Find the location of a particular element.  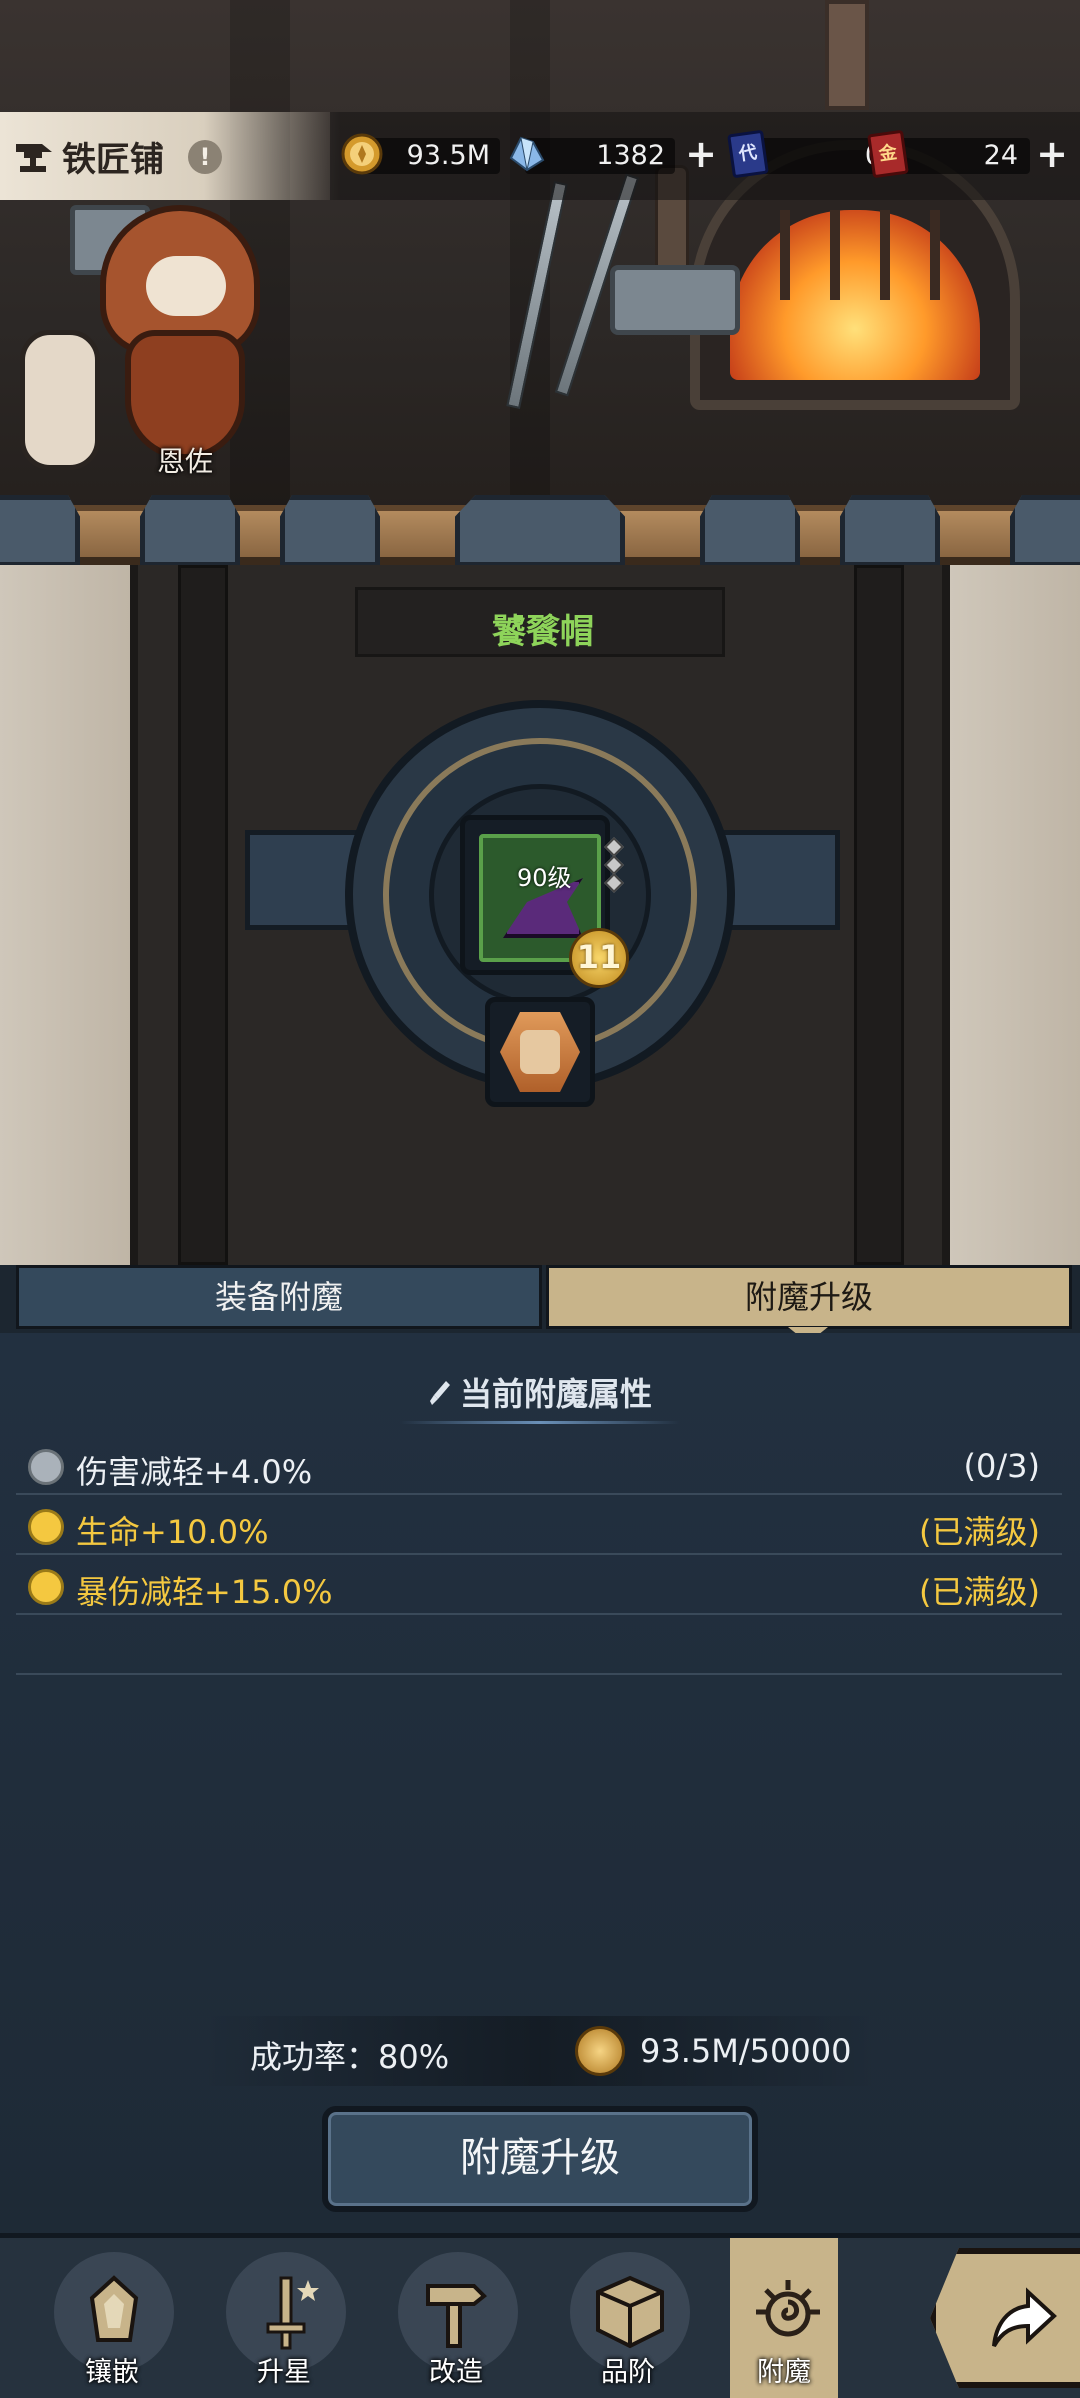

side-wall-left is located at coordinates (65, 915).